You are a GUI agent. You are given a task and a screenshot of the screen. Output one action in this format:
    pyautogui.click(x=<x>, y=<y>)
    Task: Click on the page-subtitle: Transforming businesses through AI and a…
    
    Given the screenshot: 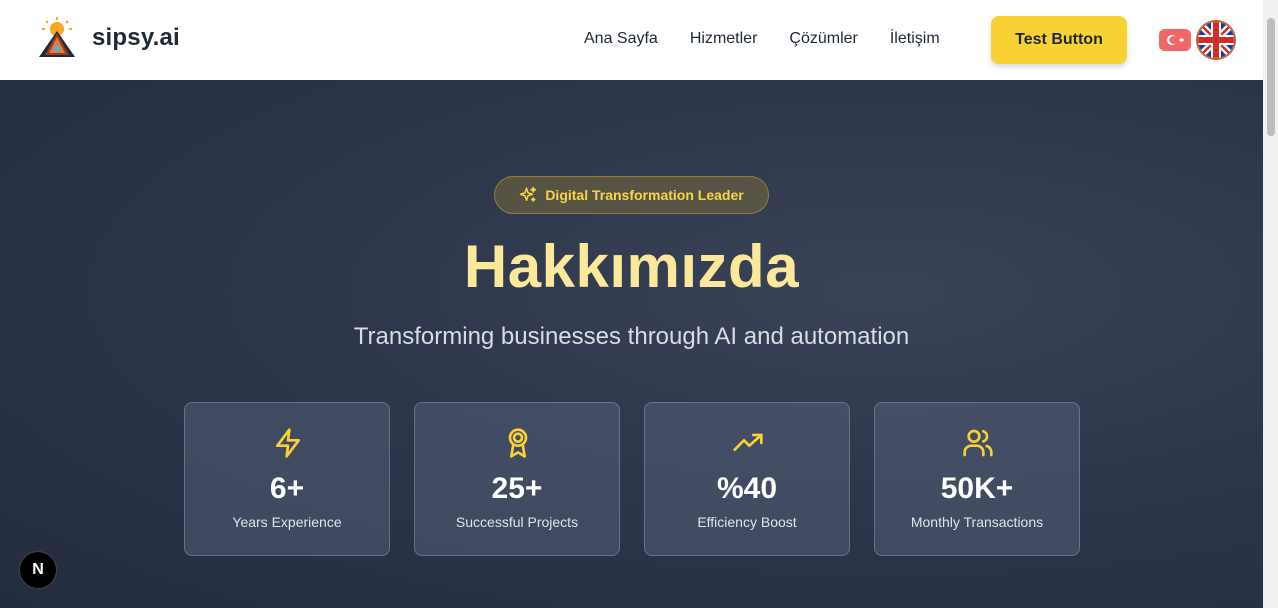 What is the action you would take?
    pyautogui.click(x=631, y=336)
    